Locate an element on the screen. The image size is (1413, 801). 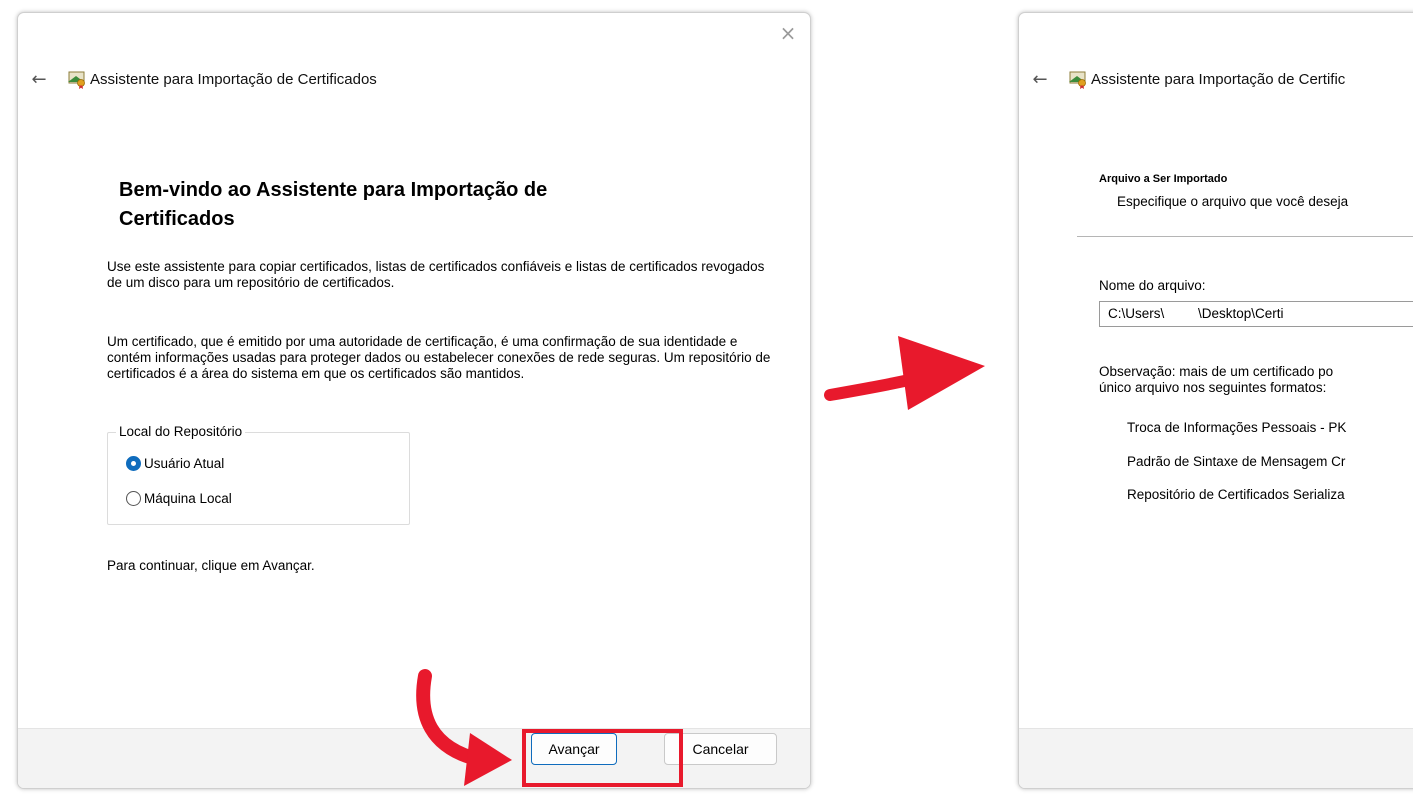
right-arrow-icon is located at coordinates (904, 373).